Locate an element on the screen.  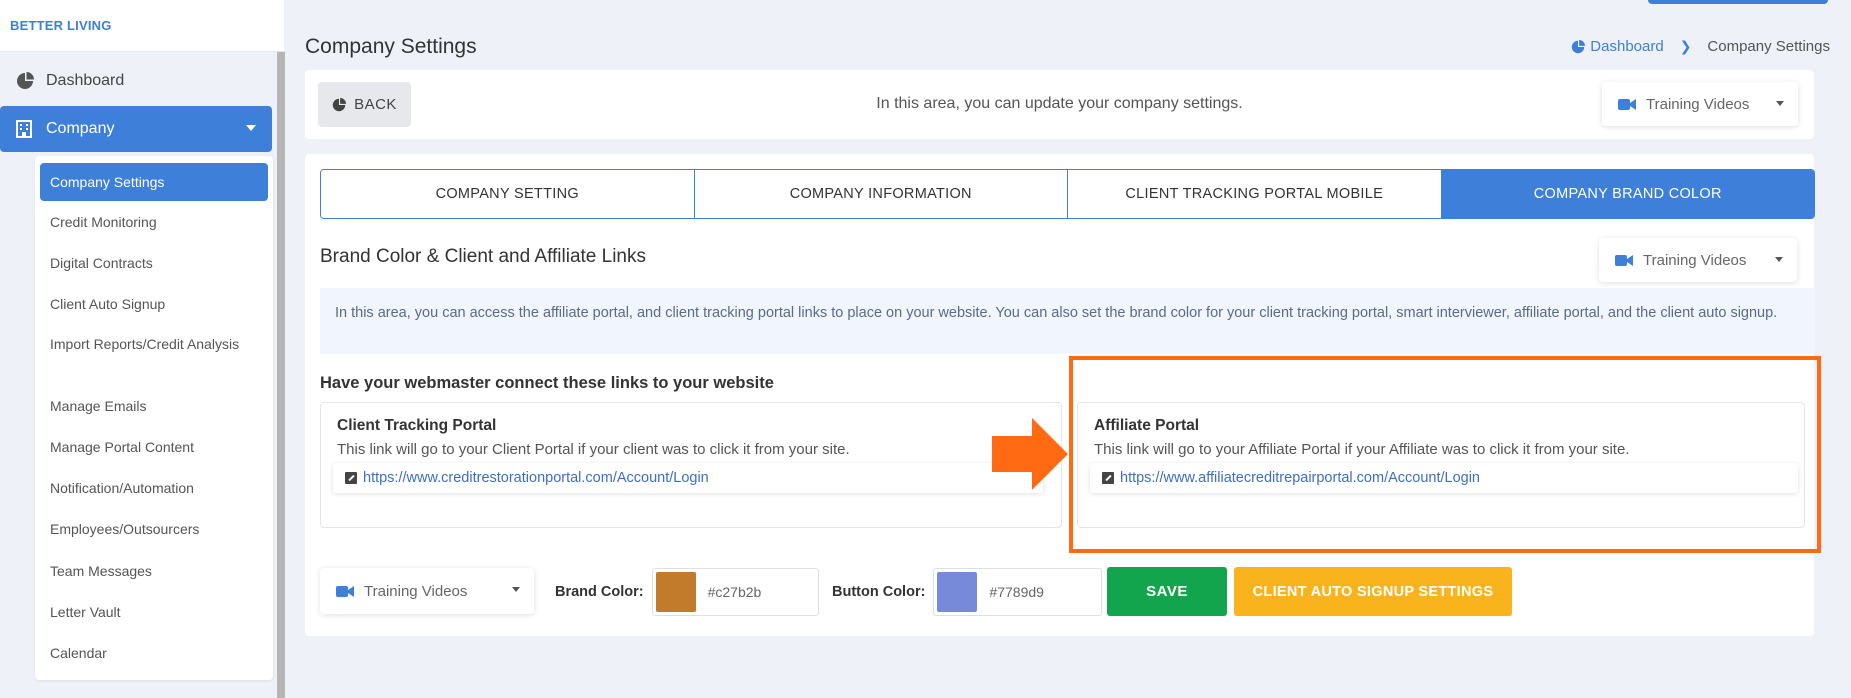
submenu-item-credit-monitoring: Credit Monitoring is located at coordinates (154, 222).